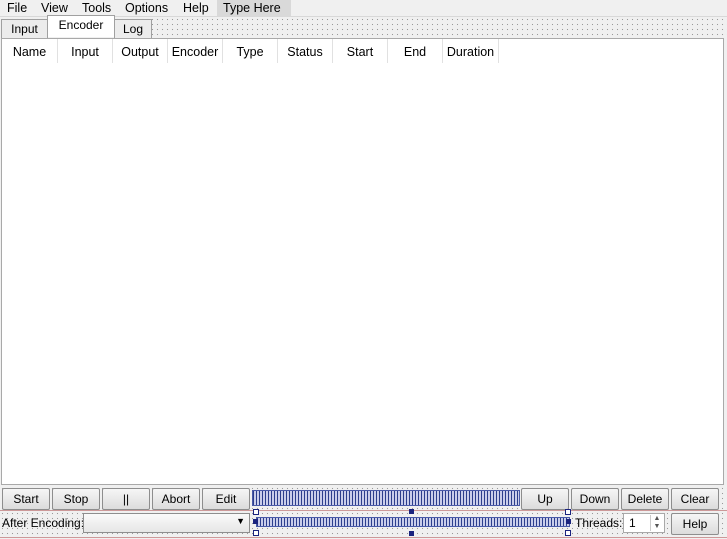 The width and height of the screenshot is (727, 539). I want to click on after-encoding-row: After Encoding: ▼ Threads: 1 ▲ ▼ Help, so click(363, 523).